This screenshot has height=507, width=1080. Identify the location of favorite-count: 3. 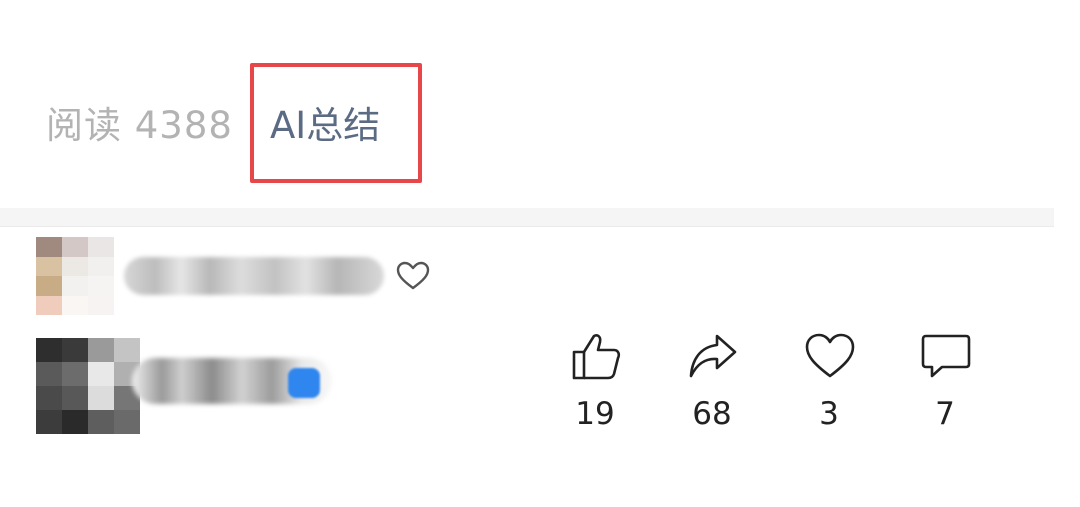
(829, 414).